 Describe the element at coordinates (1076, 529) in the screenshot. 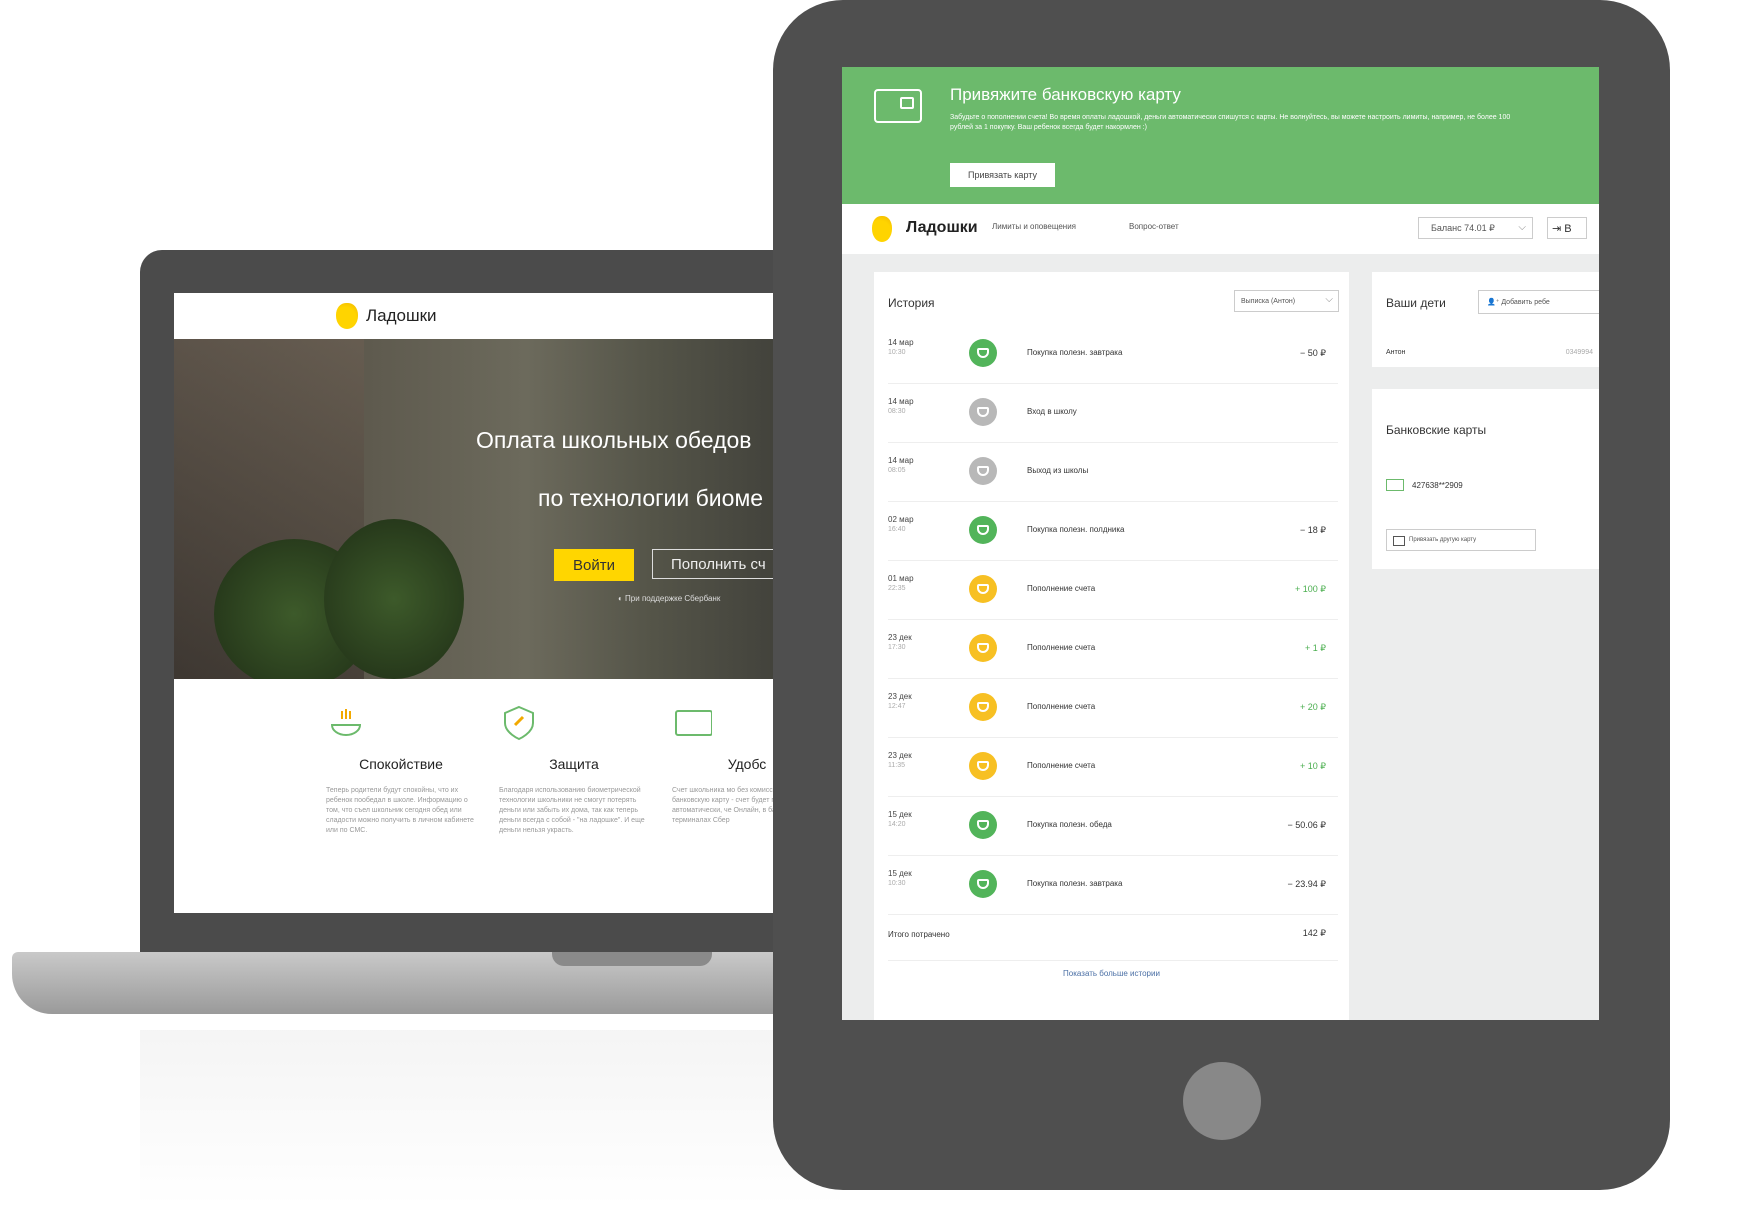

I see `row-label: Покупка полезн. полдника` at that location.